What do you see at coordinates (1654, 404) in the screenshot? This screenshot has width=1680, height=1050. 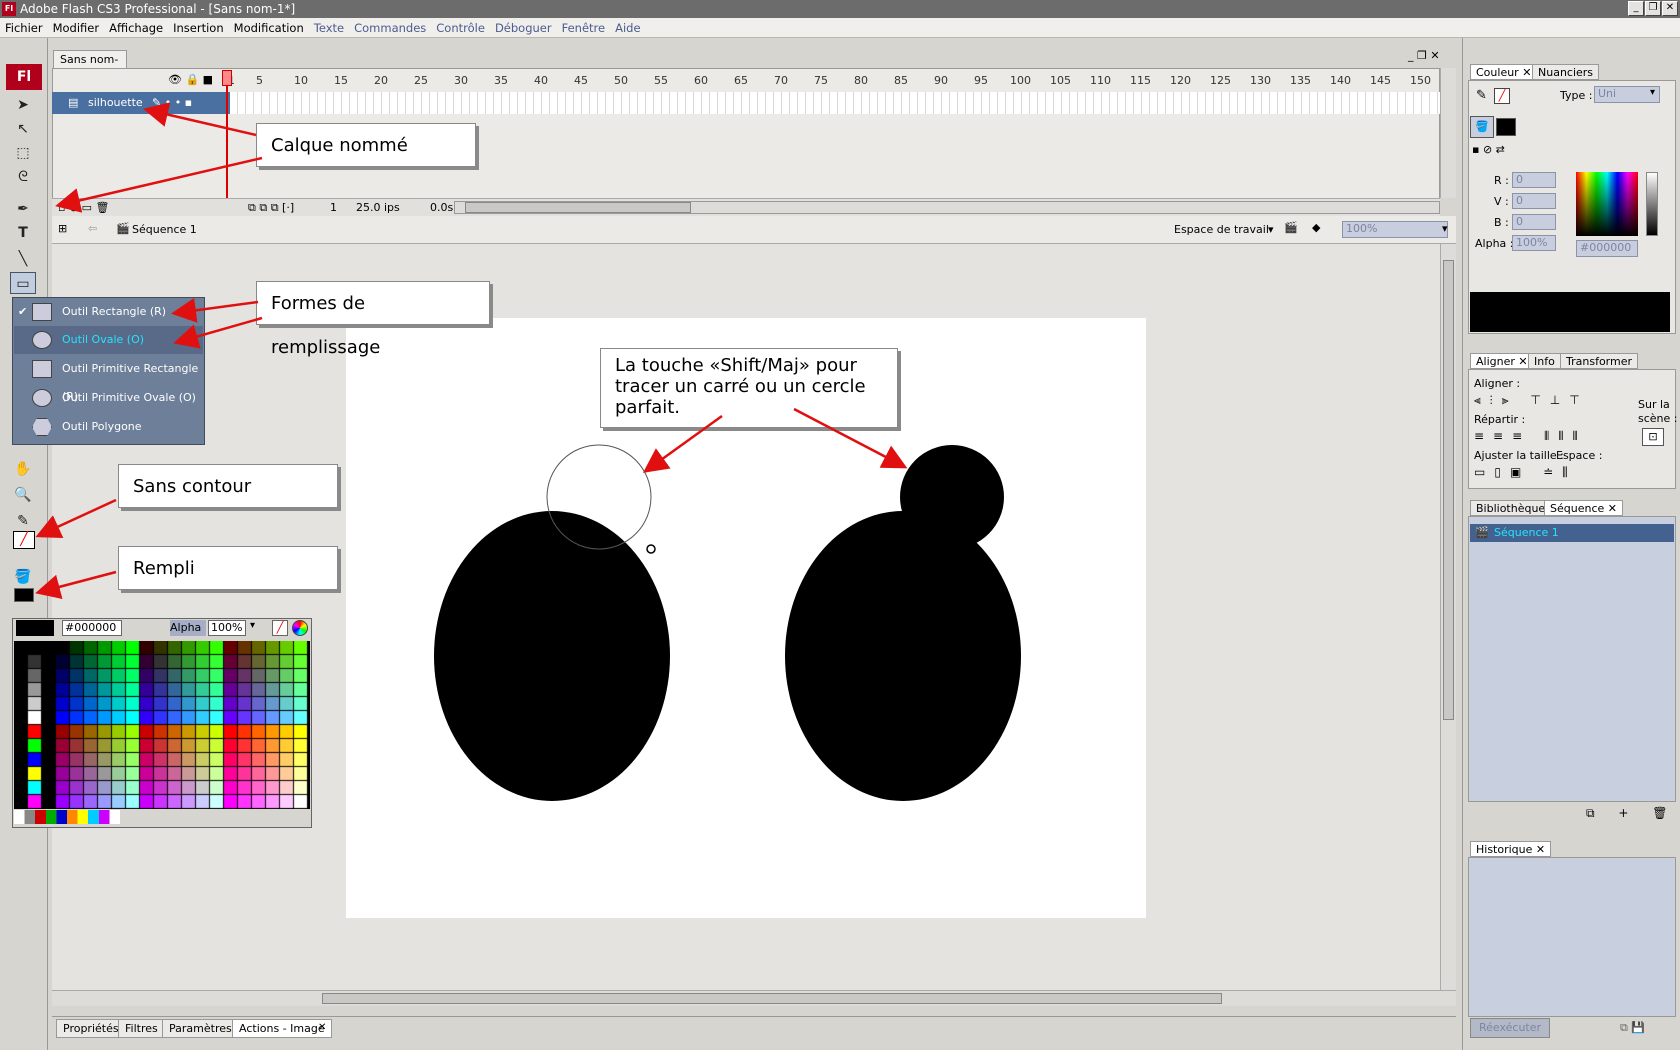 I see `stage-label-1: Sur la` at bounding box center [1654, 404].